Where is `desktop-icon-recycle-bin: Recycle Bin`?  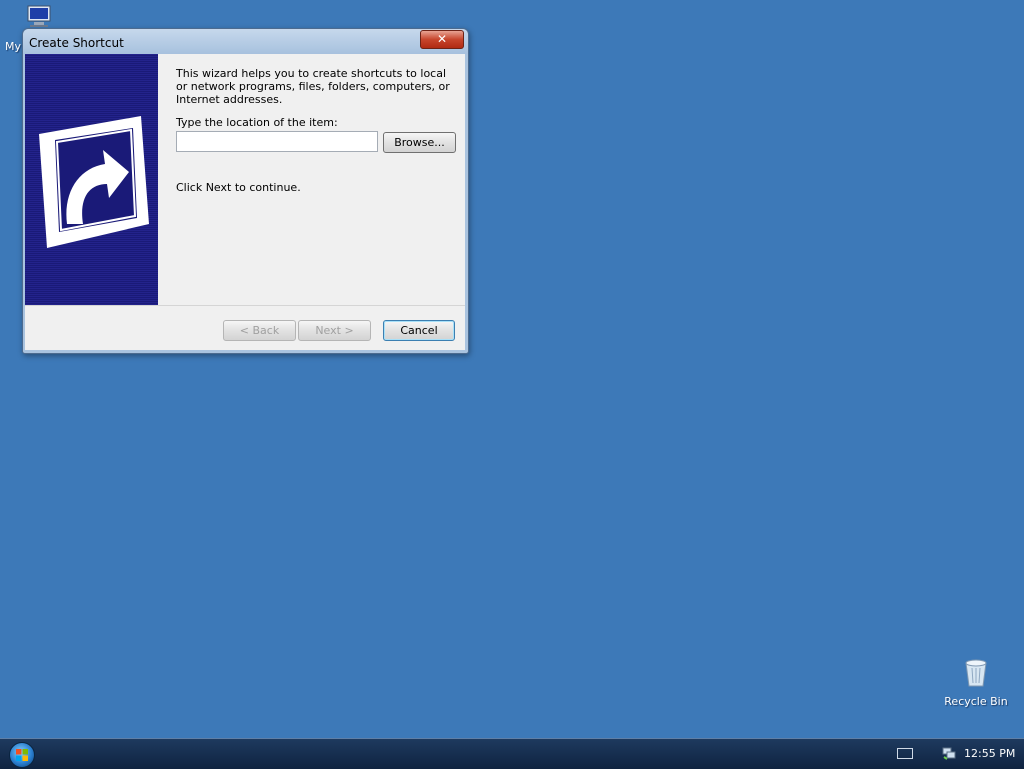 desktop-icon-recycle-bin: Recycle Bin is located at coordinates (976, 684).